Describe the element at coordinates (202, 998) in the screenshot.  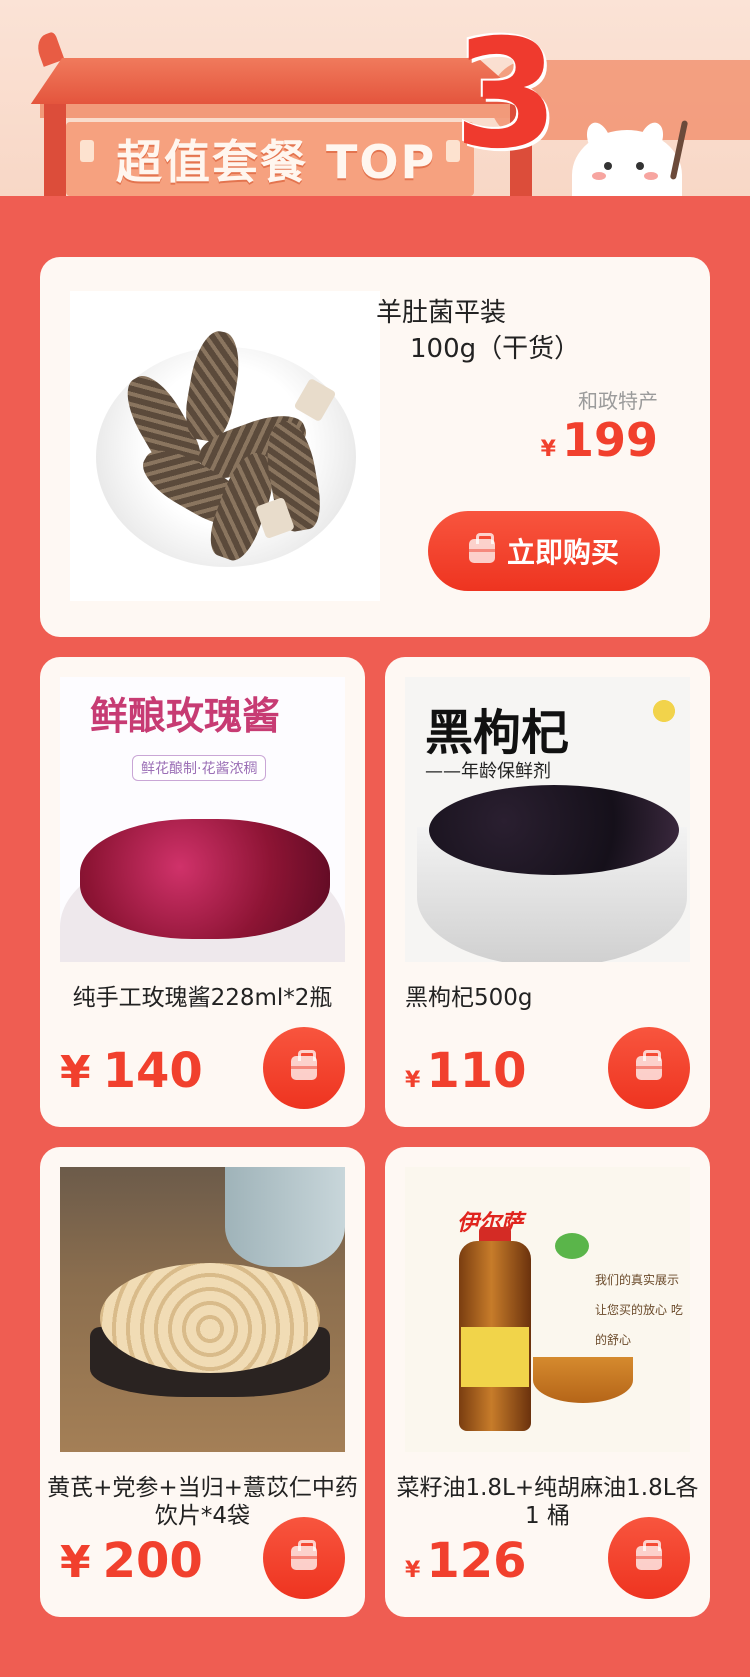
I see `product-name: 纯手工玫瑰酱228ml*2瓶` at that location.